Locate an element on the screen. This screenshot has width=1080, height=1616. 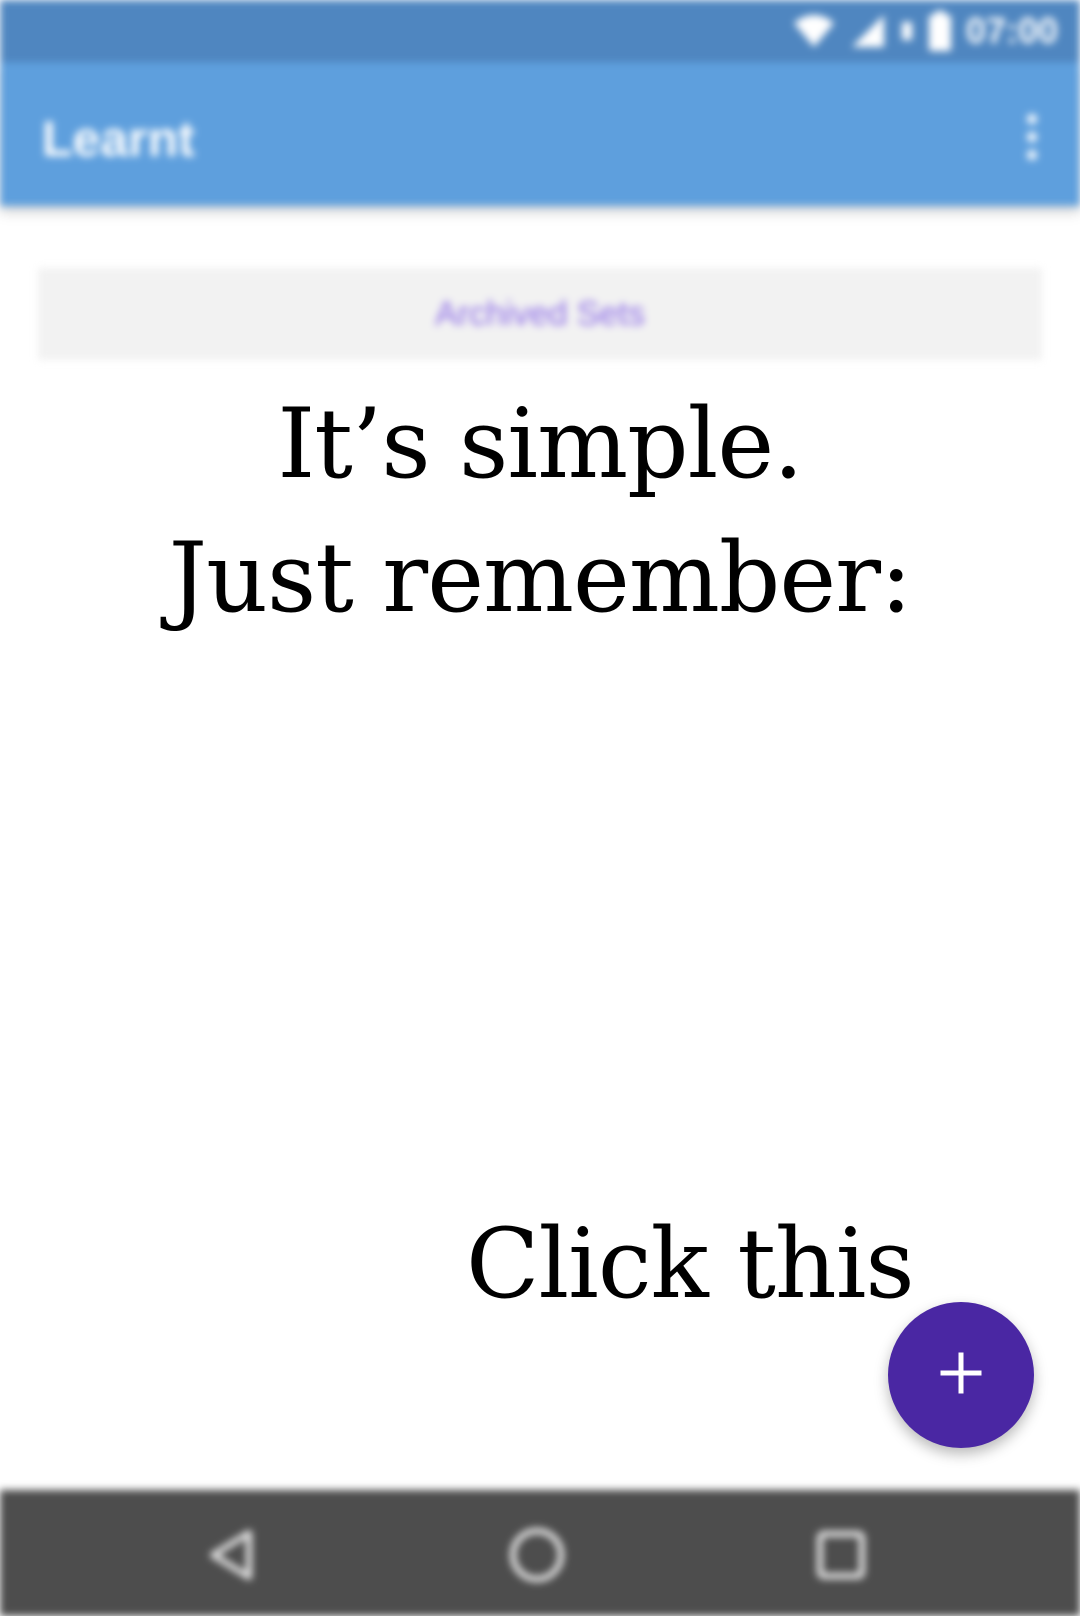
plus-icon is located at coordinates (961, 1375).